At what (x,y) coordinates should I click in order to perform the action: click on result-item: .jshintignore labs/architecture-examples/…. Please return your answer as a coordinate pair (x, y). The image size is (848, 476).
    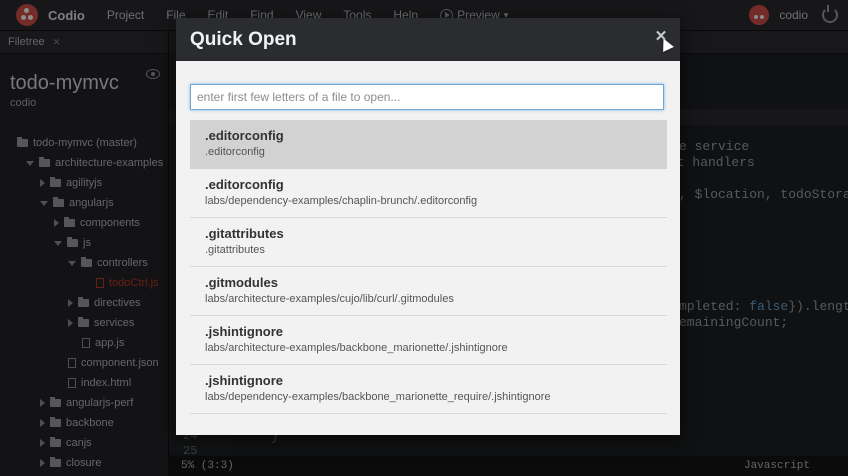
    Looking at the image, I should click on (428, 340).